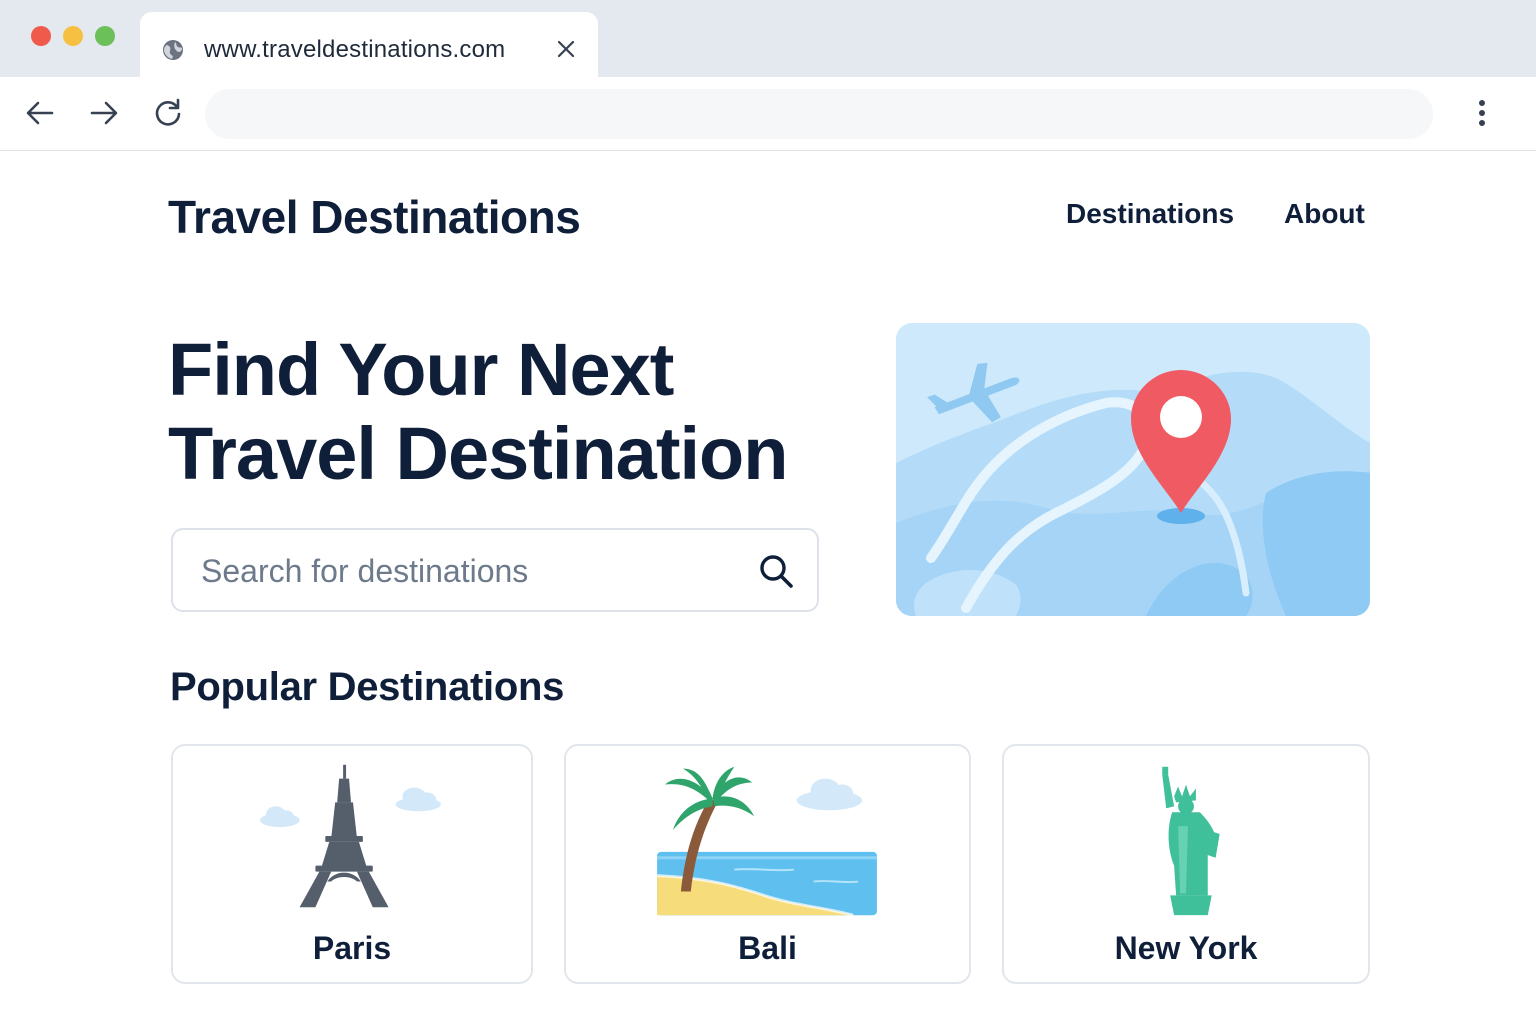  Describe the element at coordinates (1191, 841) in the screenshot. I see `statue-of-liberty-icon` at that location.